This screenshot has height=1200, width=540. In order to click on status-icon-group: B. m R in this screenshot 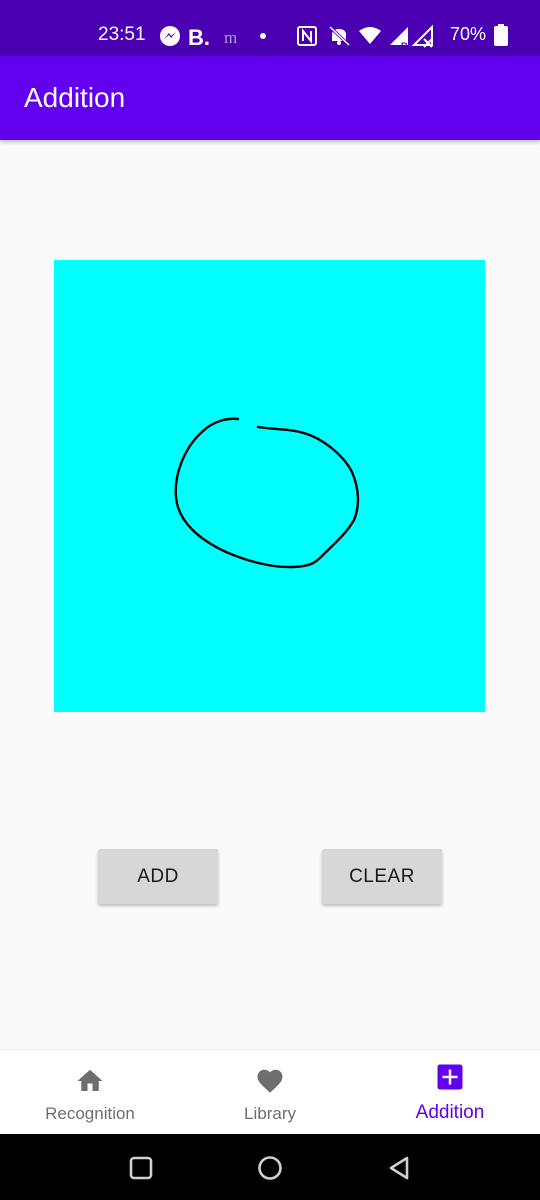, I will do `click(296, 37)`.